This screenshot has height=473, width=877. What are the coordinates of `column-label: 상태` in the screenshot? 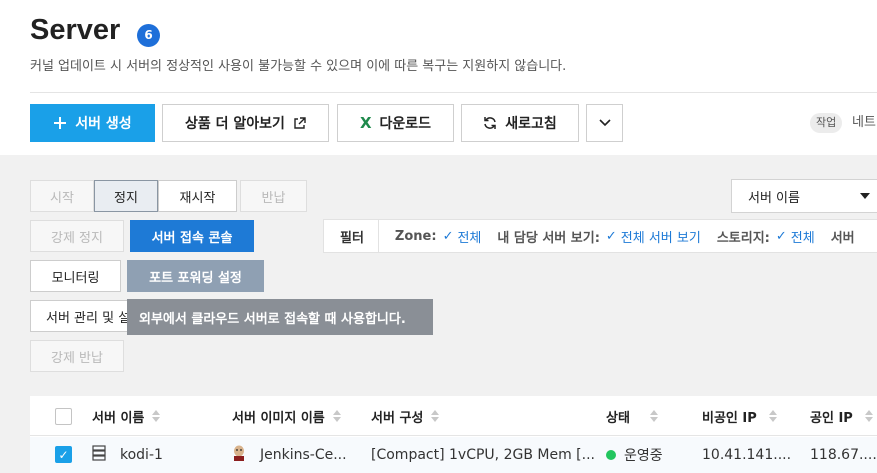 It's located at (618, 418).